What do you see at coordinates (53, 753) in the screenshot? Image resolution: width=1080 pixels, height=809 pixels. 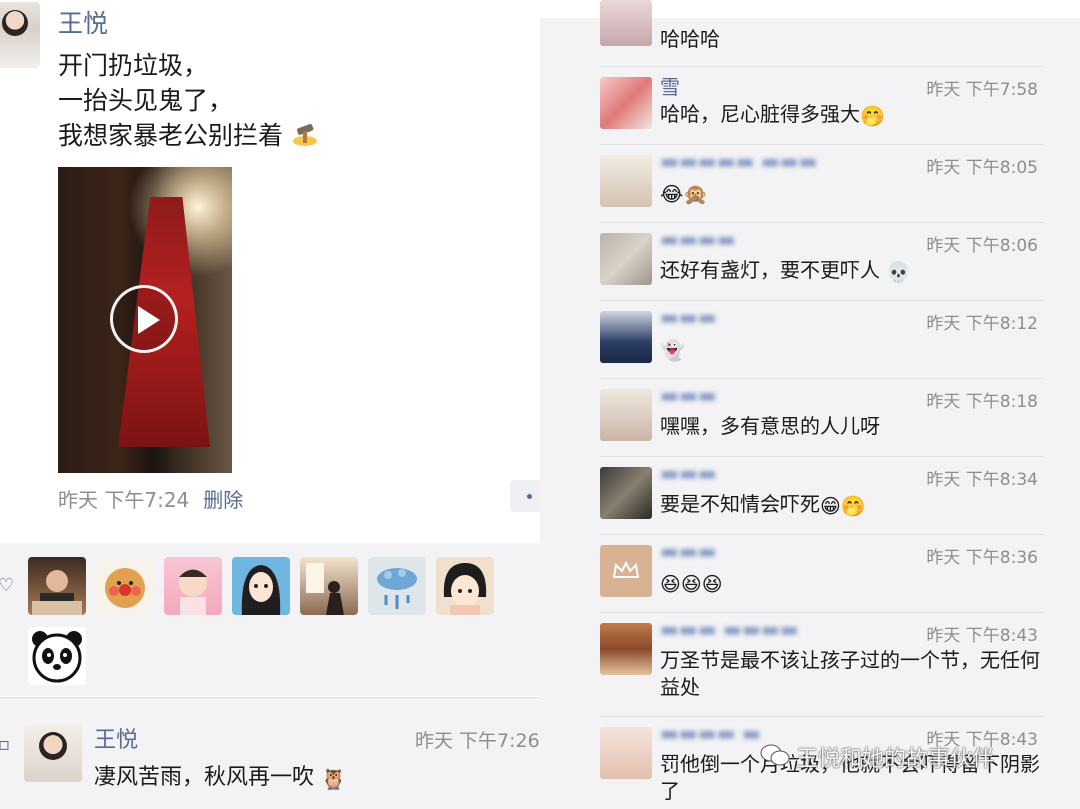 I see `comment-avatar` at bounding box center [53, 753].